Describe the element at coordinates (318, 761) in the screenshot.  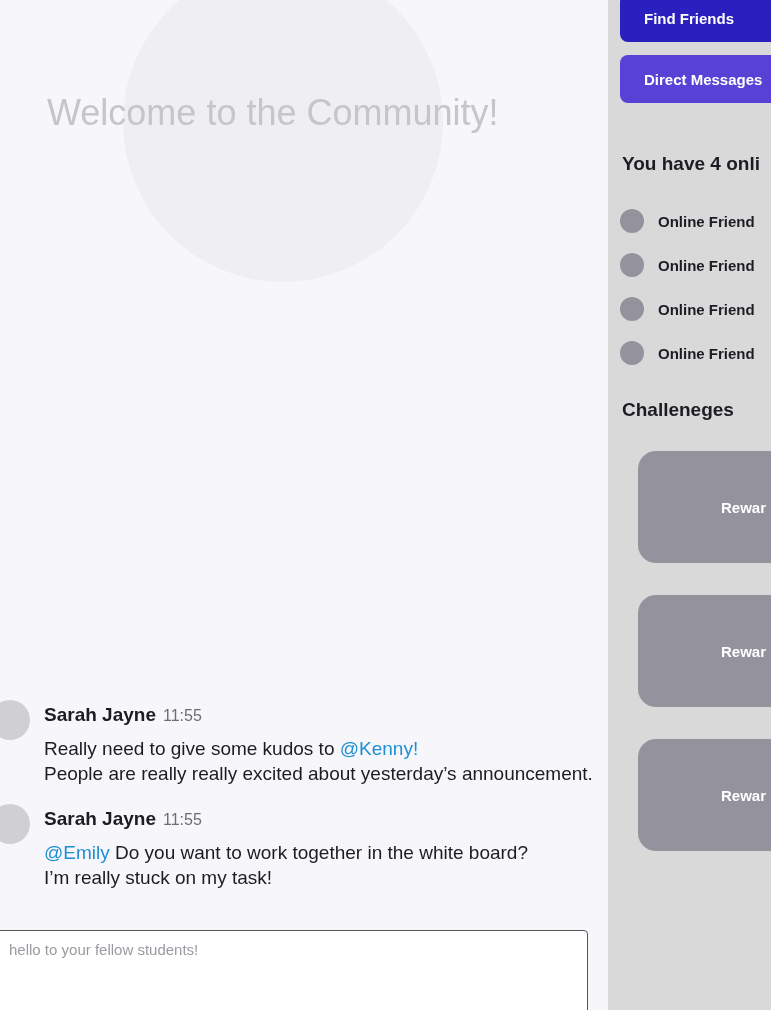
I see `message-text: Really need to give some kudos to @Kenny! People are really really excited about yesterday’s announcement.` at that location.